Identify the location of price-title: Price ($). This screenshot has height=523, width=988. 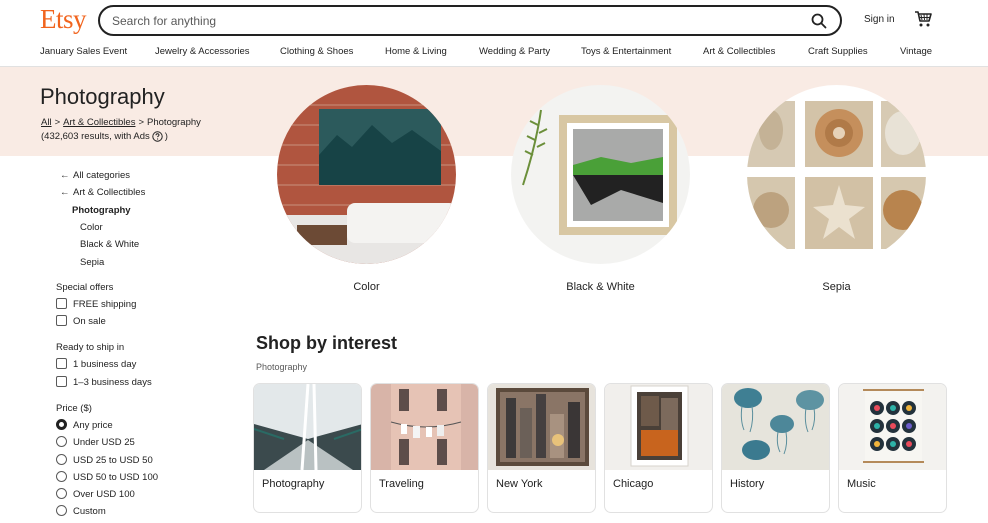
(74, 408).